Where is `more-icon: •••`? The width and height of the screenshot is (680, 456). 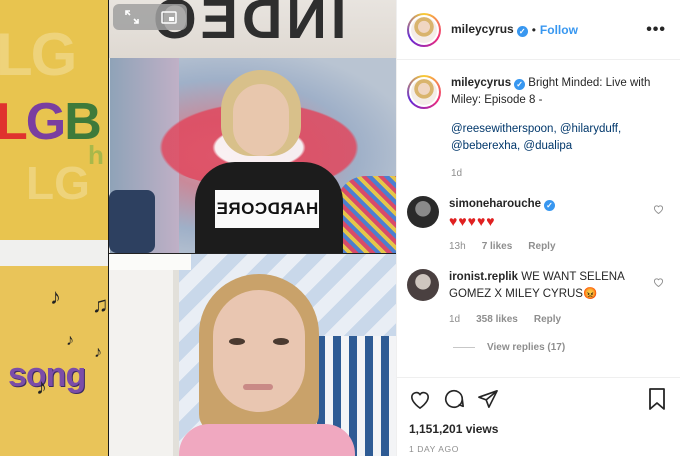
more-icon: ••• is located at coordinates (656, 30).